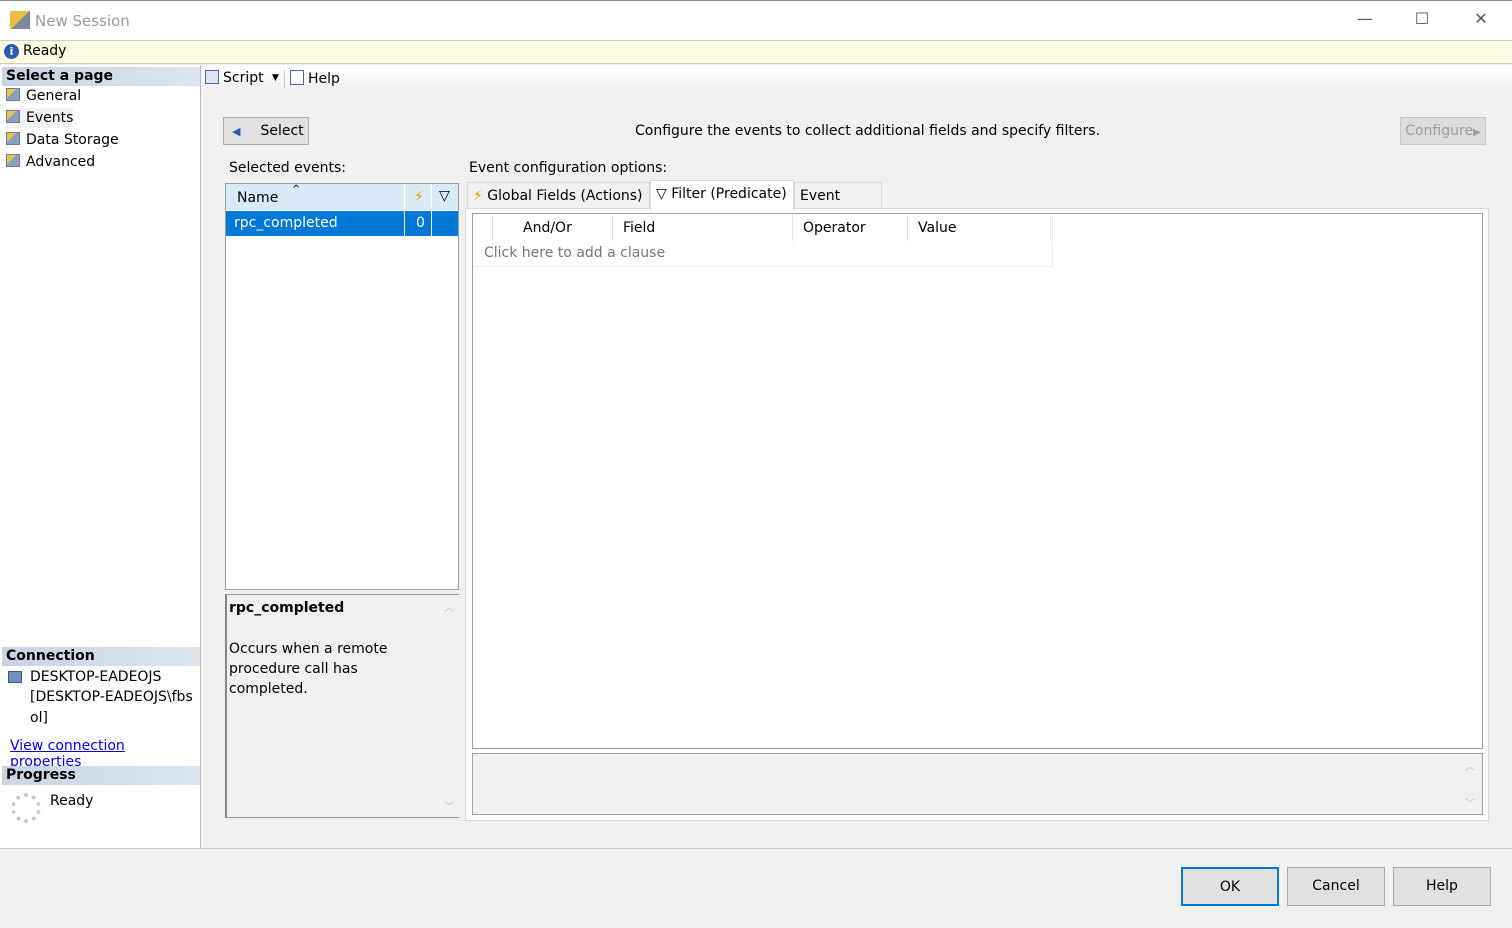 The width and height of the screenshot is (1512, 928). I want to click on help-icon, so click(297, 77).